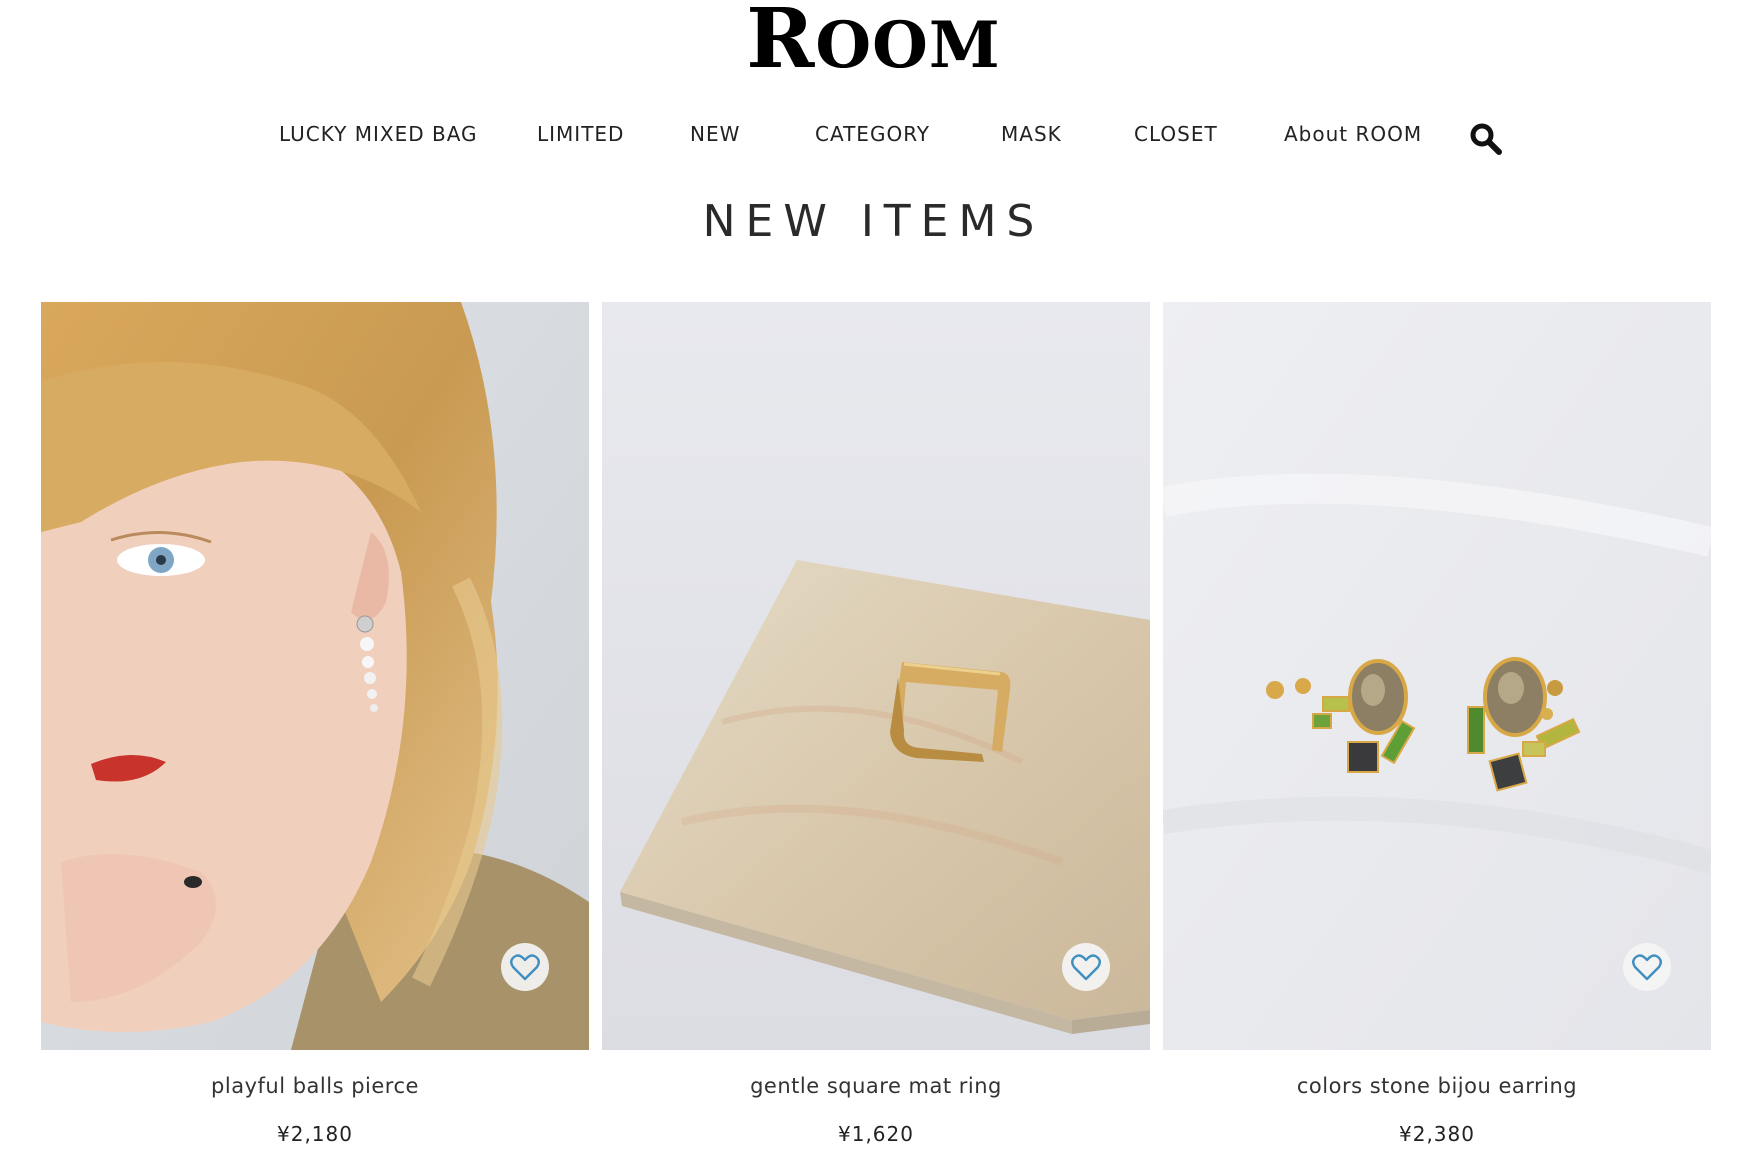 The height and width of the screenshot is (1149, 1747). Describe the element at coordinates (873, 221) in the screenshot. I see `section-title: NEW ITEMS` at that location.